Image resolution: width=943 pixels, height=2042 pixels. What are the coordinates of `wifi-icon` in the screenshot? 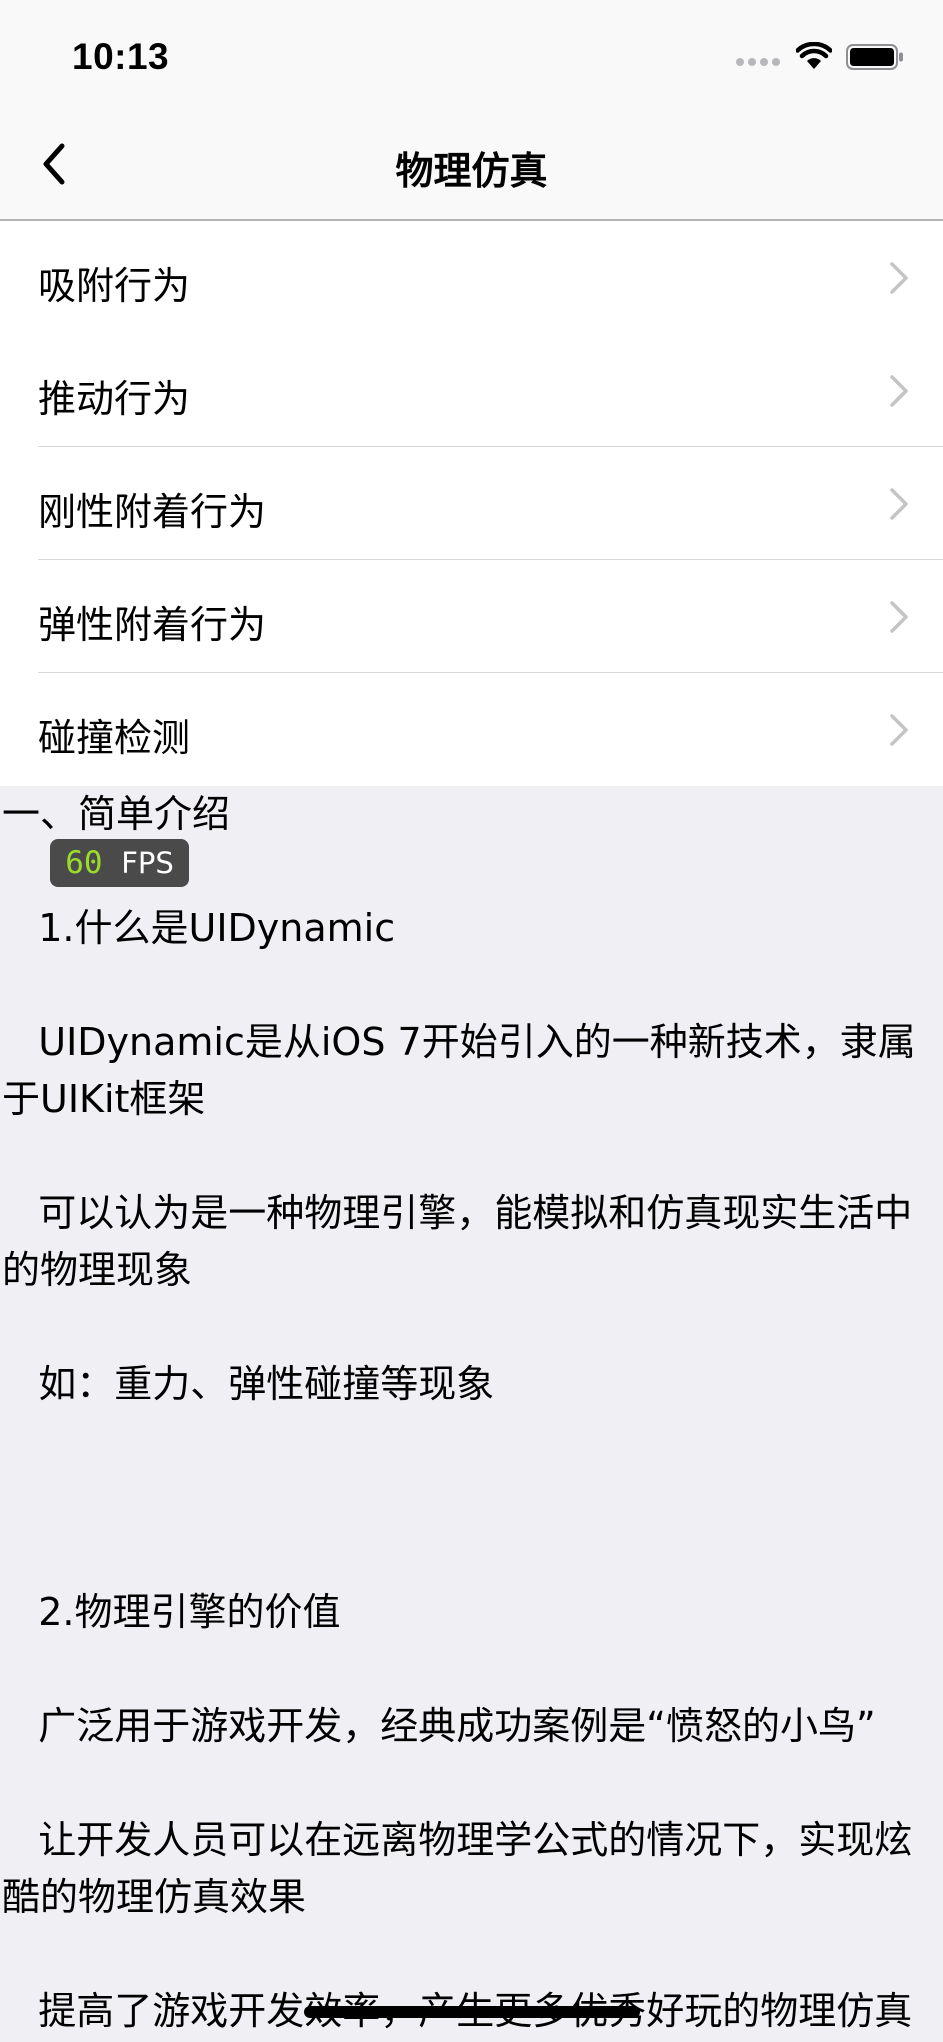 It's located at (814, 55).